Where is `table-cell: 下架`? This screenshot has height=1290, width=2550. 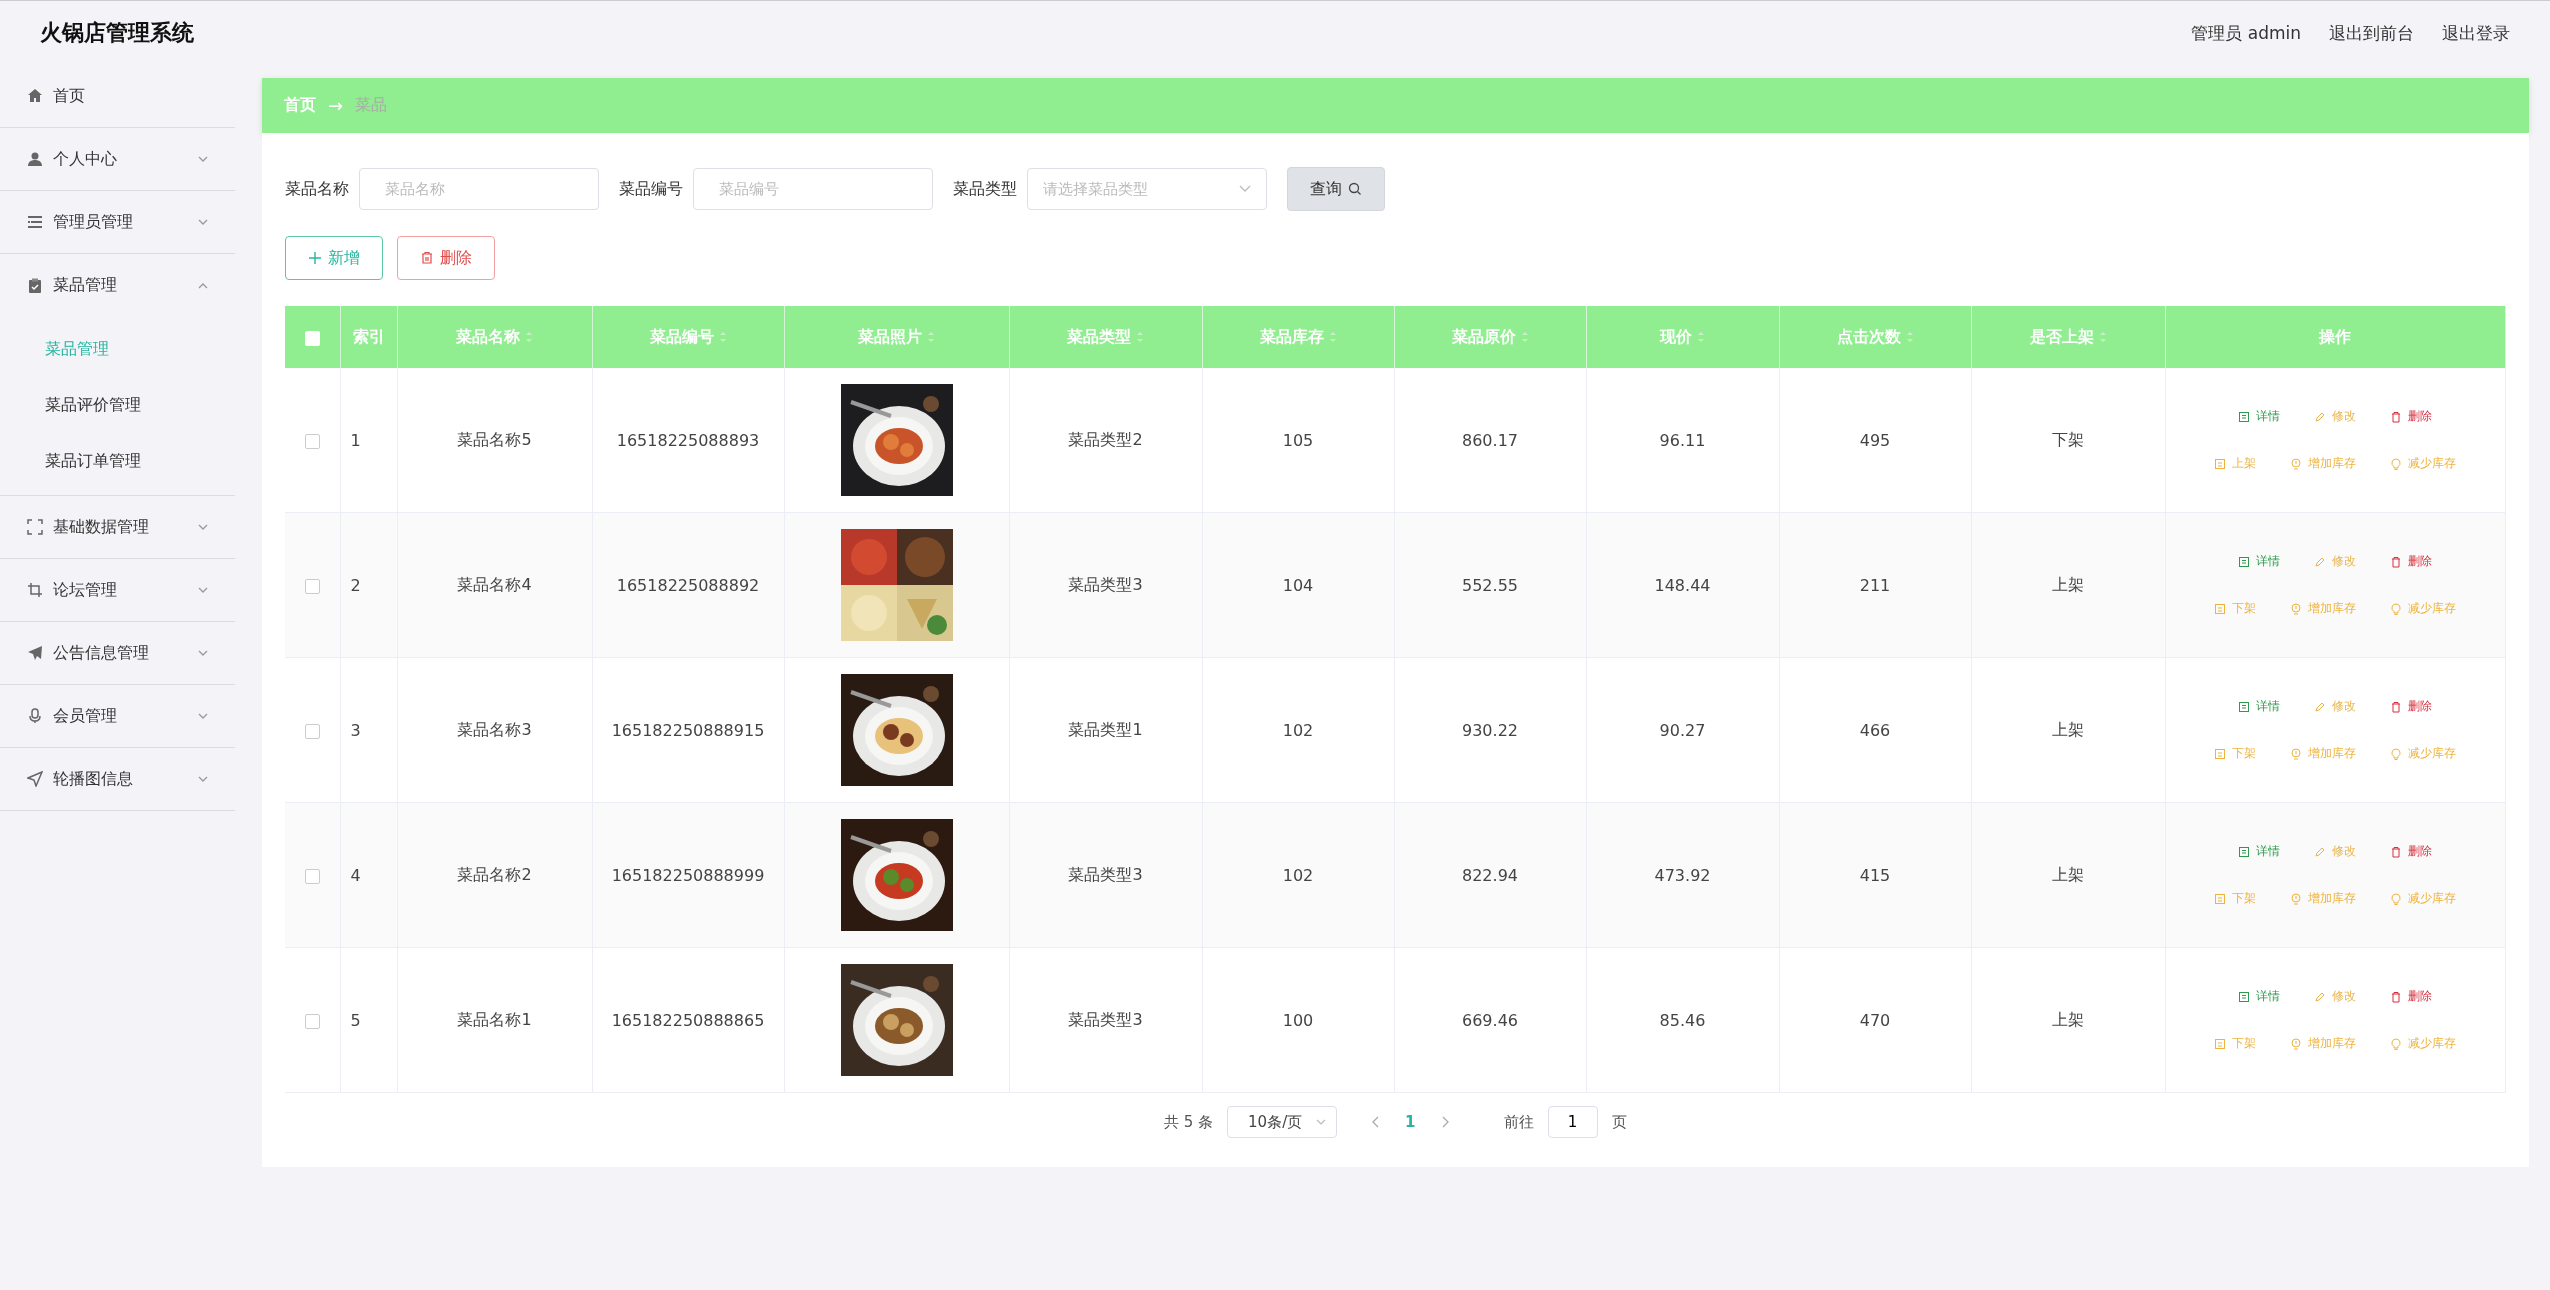 table-cell: 下架 is located at coordinates (2068, 440).